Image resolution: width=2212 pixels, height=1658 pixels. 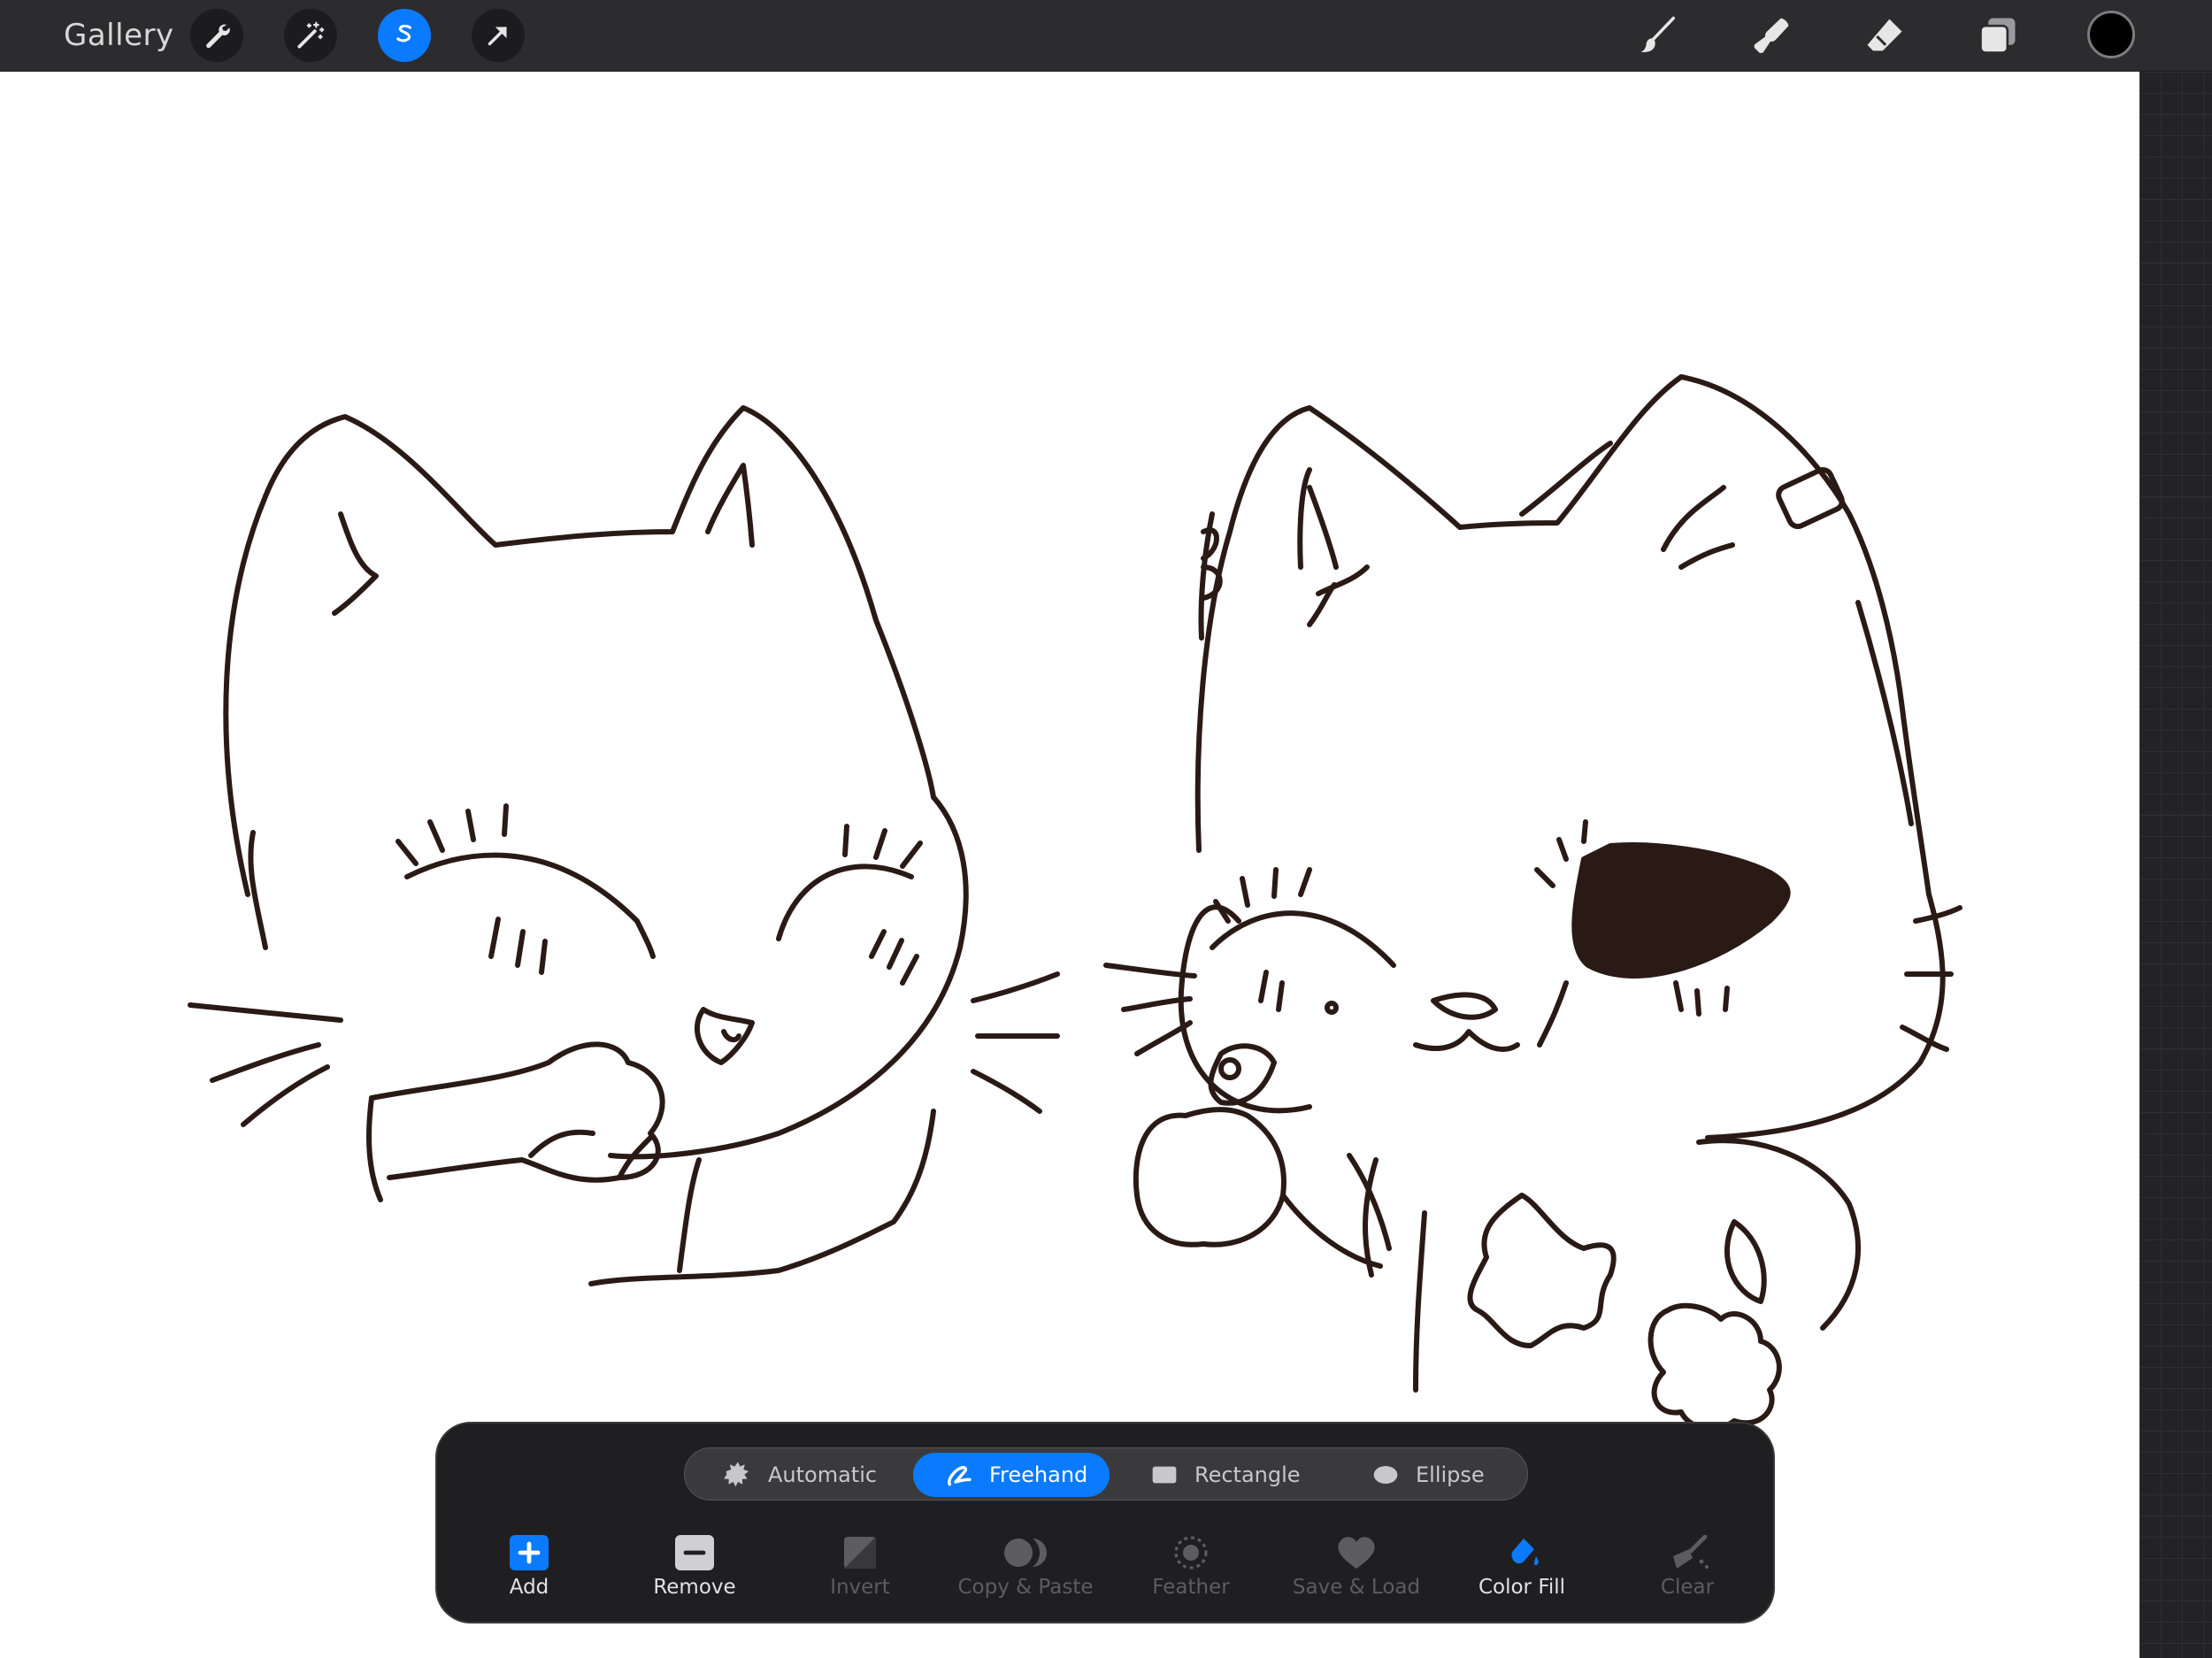 What do you see at coordinates (529, 1553) in the screenshot?
I see `plus-square-icon` at bounding box center [529, 1553].